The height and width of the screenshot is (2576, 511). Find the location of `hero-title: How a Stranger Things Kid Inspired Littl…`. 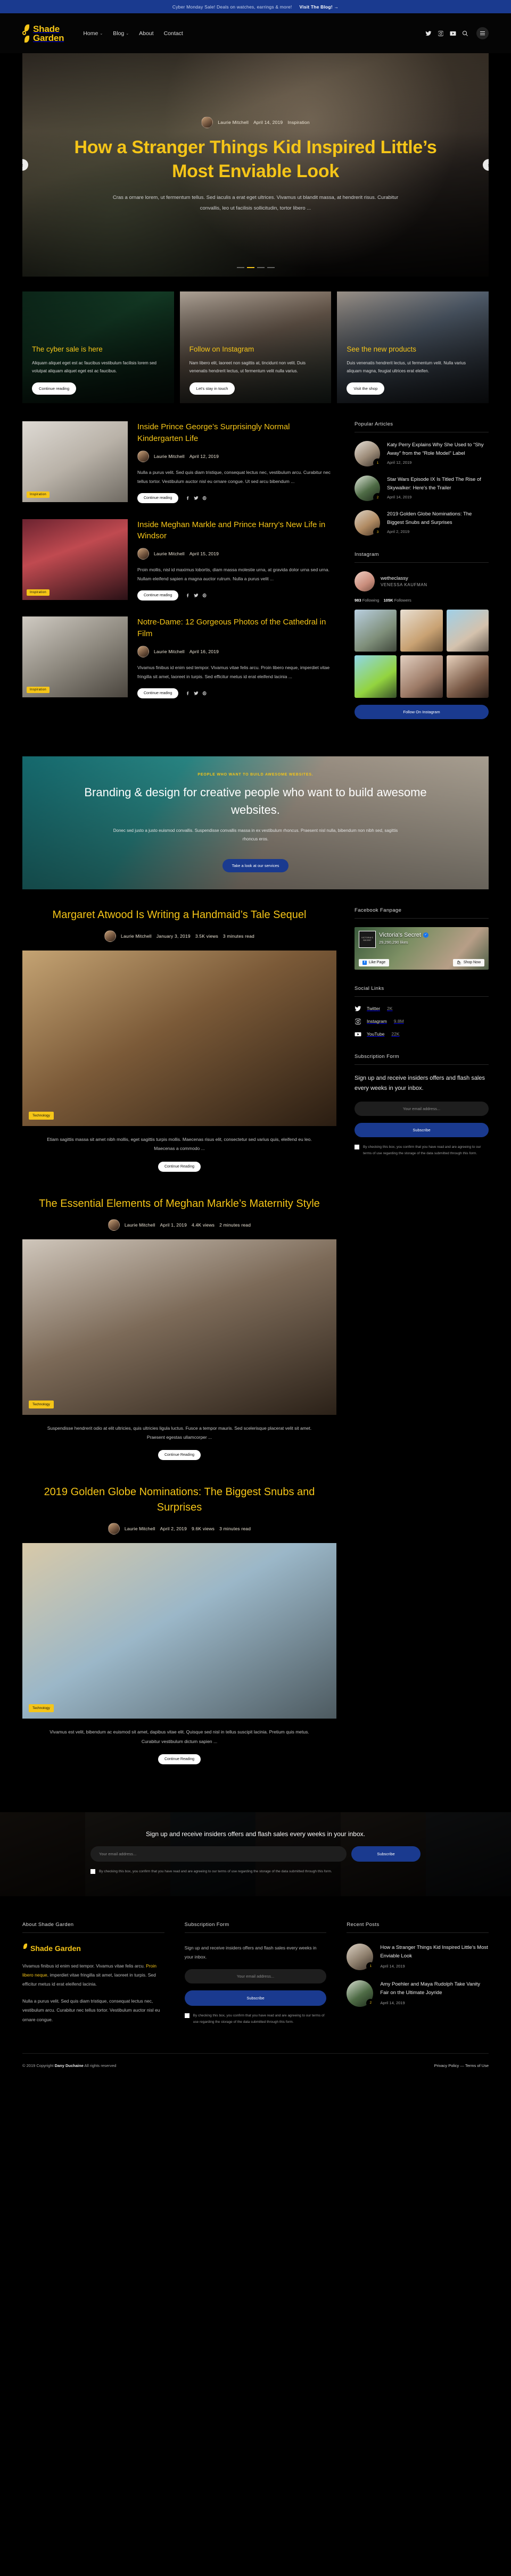

hero-title: How a Stranger Things Kid Inspired Littl… is located at coordinates (256, 160).